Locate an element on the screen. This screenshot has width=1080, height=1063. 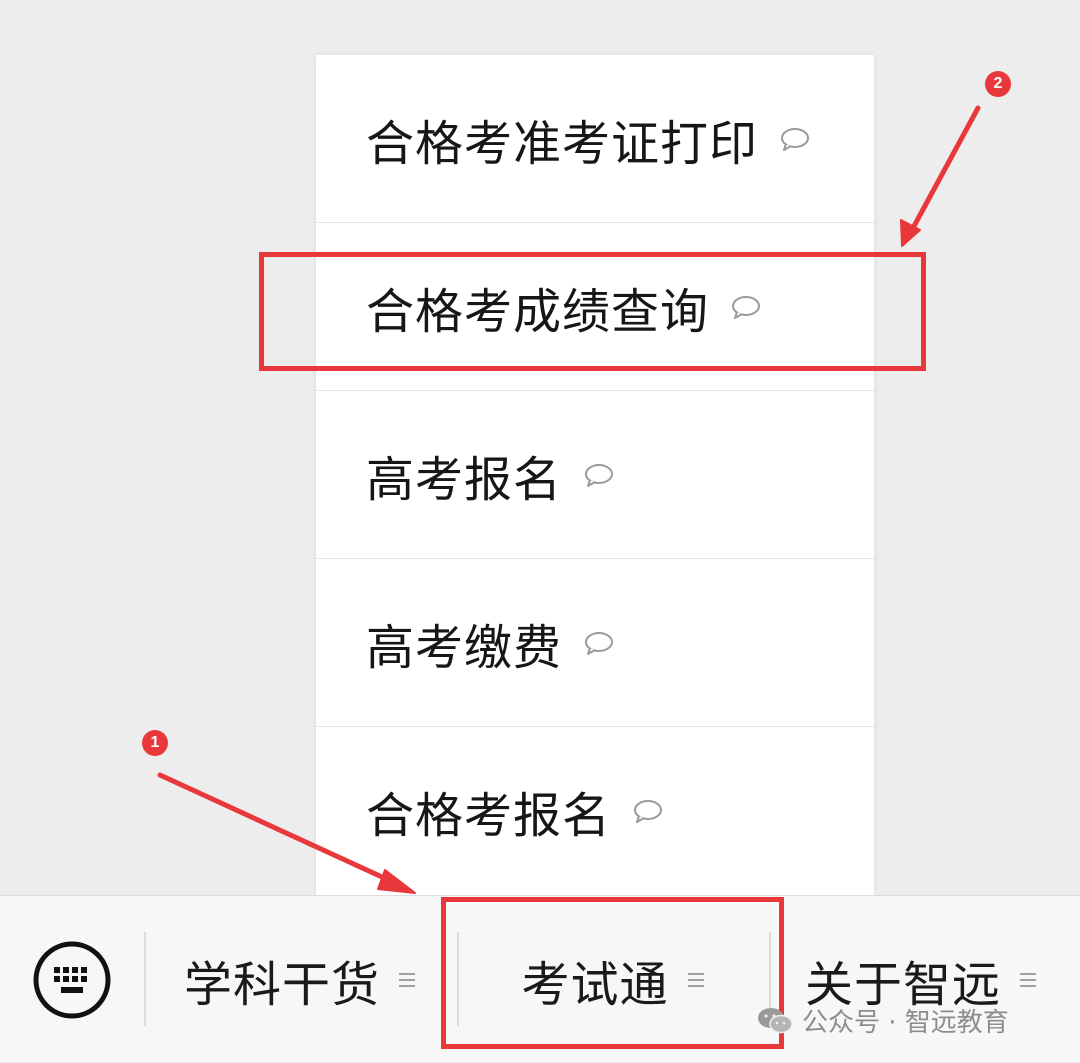
tab-subject-resources: 学科干货 is located at coordinates (300, 979).